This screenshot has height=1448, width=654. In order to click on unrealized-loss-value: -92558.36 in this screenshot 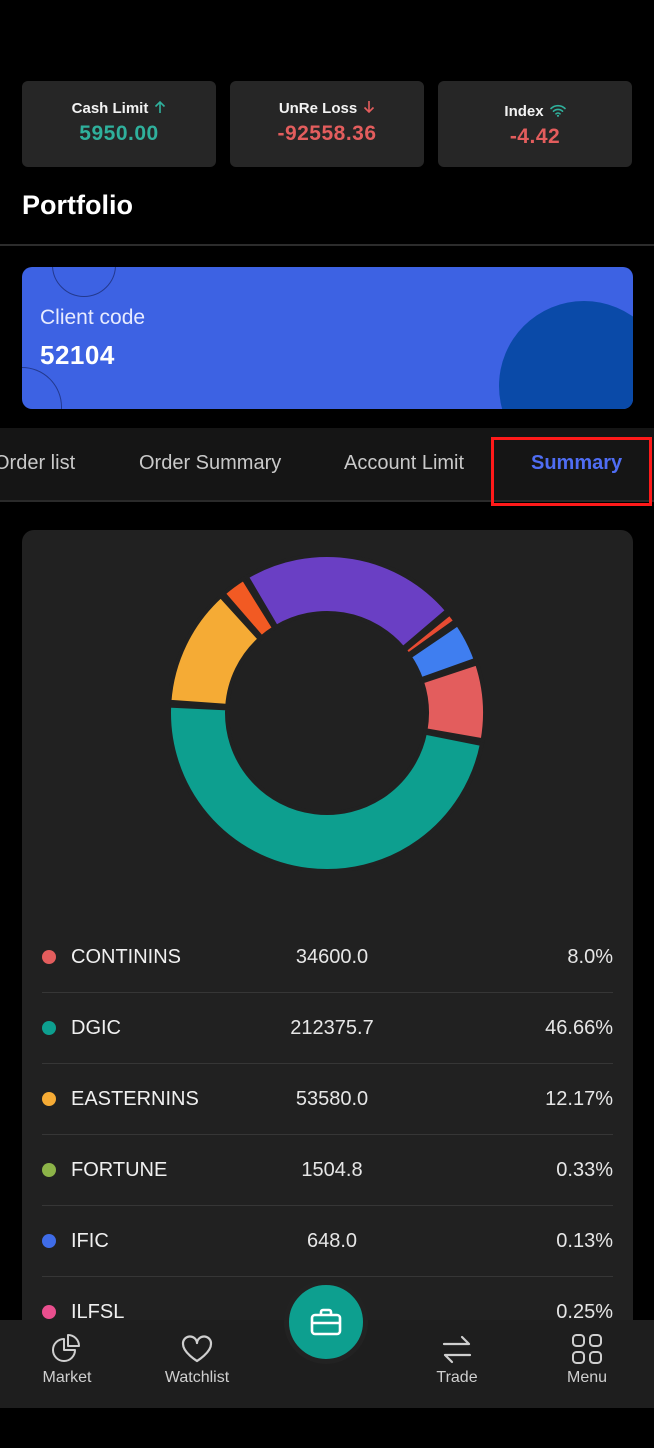, I will do `click(327, 134)`.